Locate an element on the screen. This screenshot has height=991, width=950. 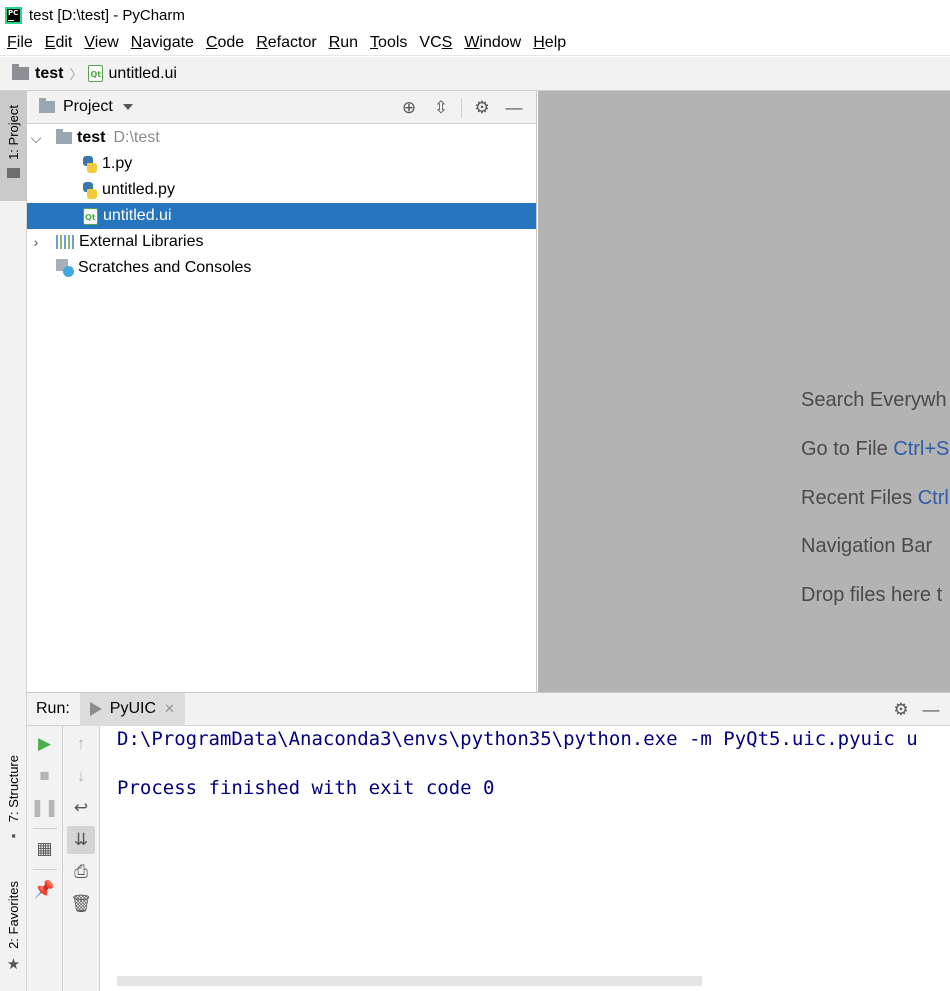
run-panel-header: Run: PyUIC ✕ ⚙ — is located at coordinates (488, 709).